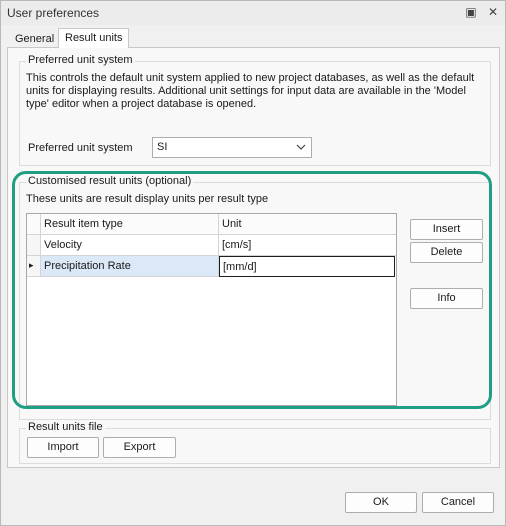 This screenshot has width=506, height=526. Describe the element at coordinates (232, 147) in the screenshot. I see `preferred-unit-system-select: SI` at that location.